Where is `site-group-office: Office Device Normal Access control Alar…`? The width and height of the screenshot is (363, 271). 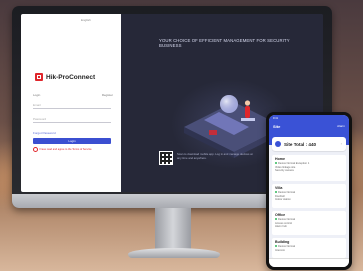
site-group-office: Office Device Normal Access control Alar… is located at coordinates (309, 223).